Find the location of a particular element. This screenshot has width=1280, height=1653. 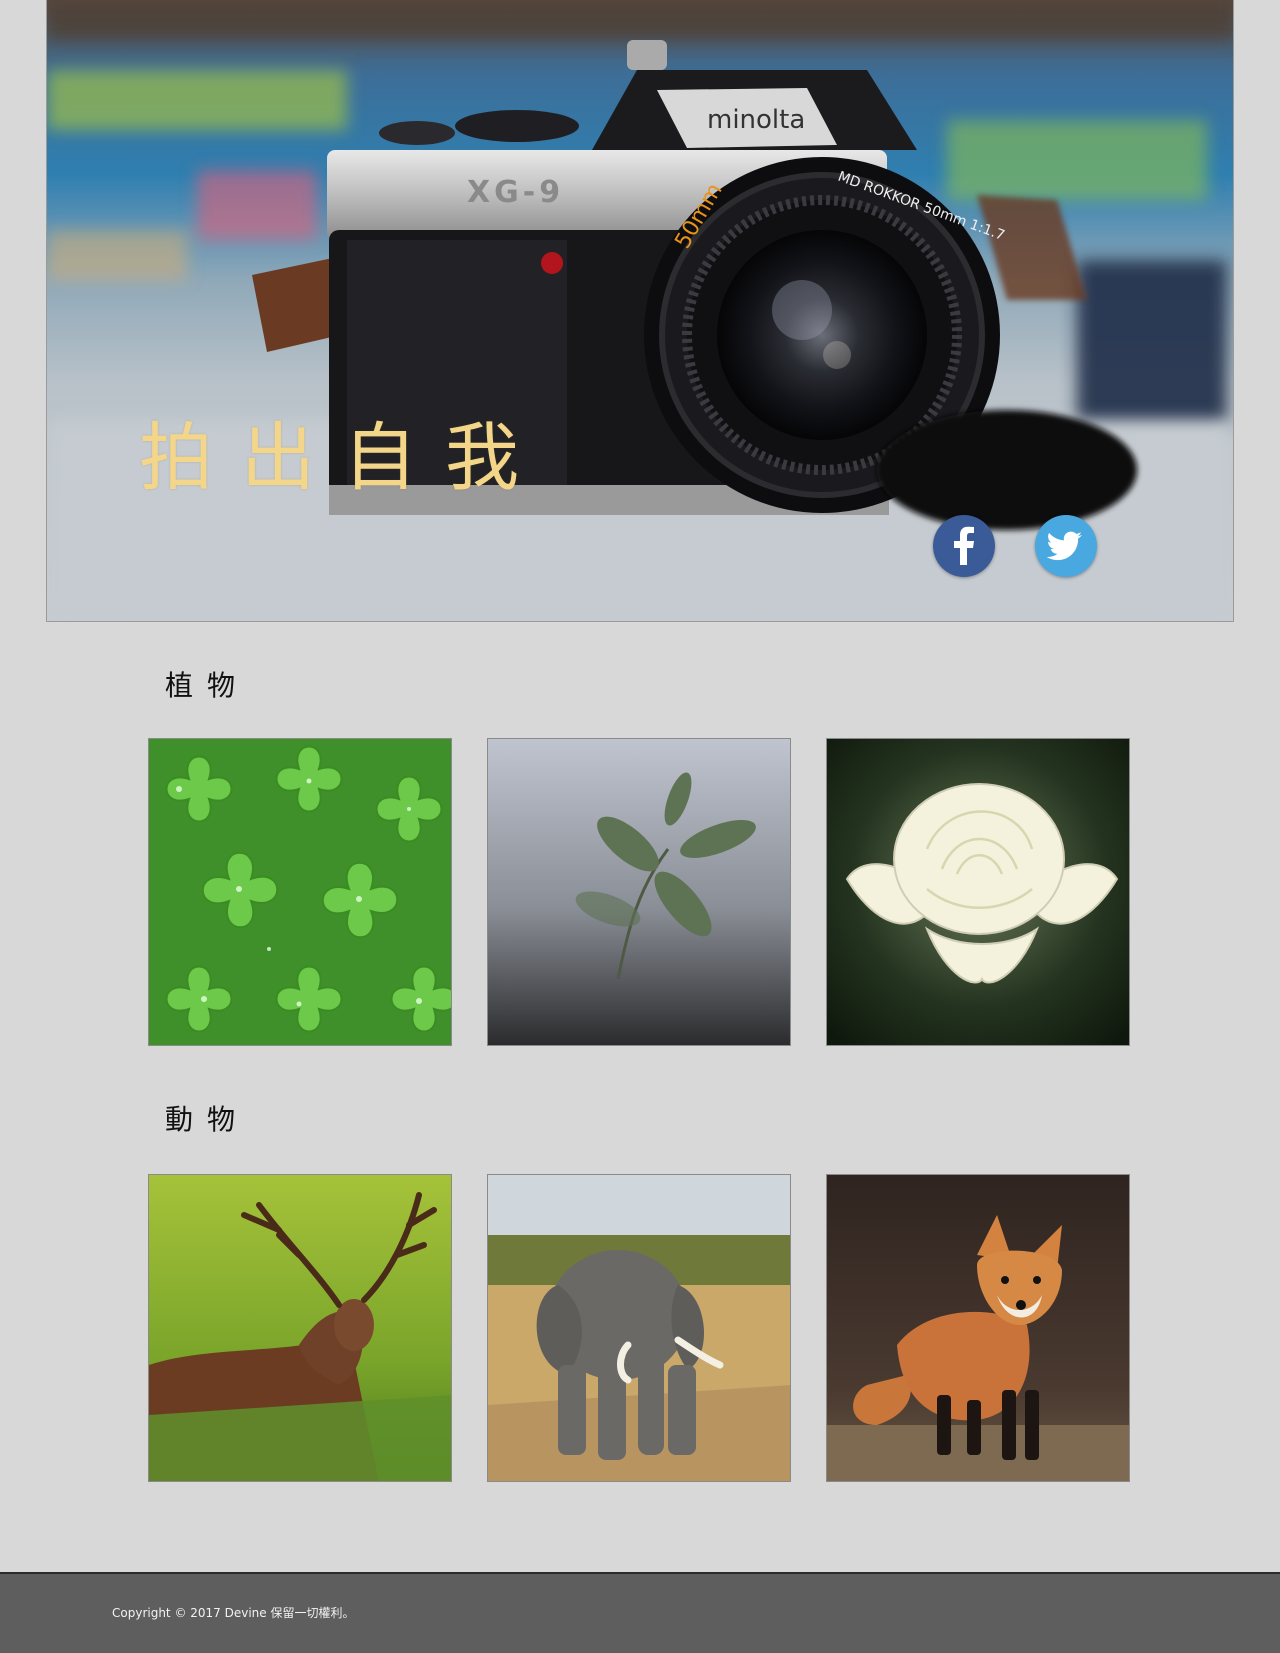

twitter-button is located at coordinates (1066, 546).